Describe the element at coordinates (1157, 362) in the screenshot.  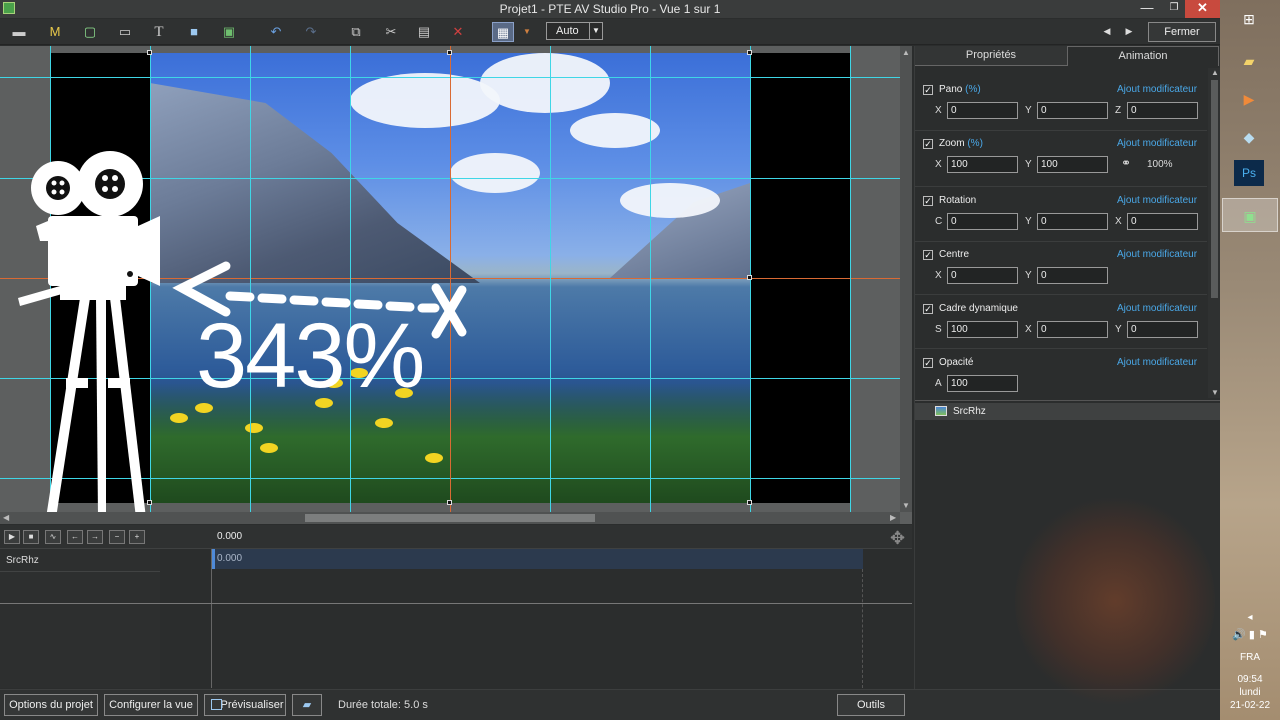
I see `opacity-add-modifier-link: Ajout modificateur` at that location.